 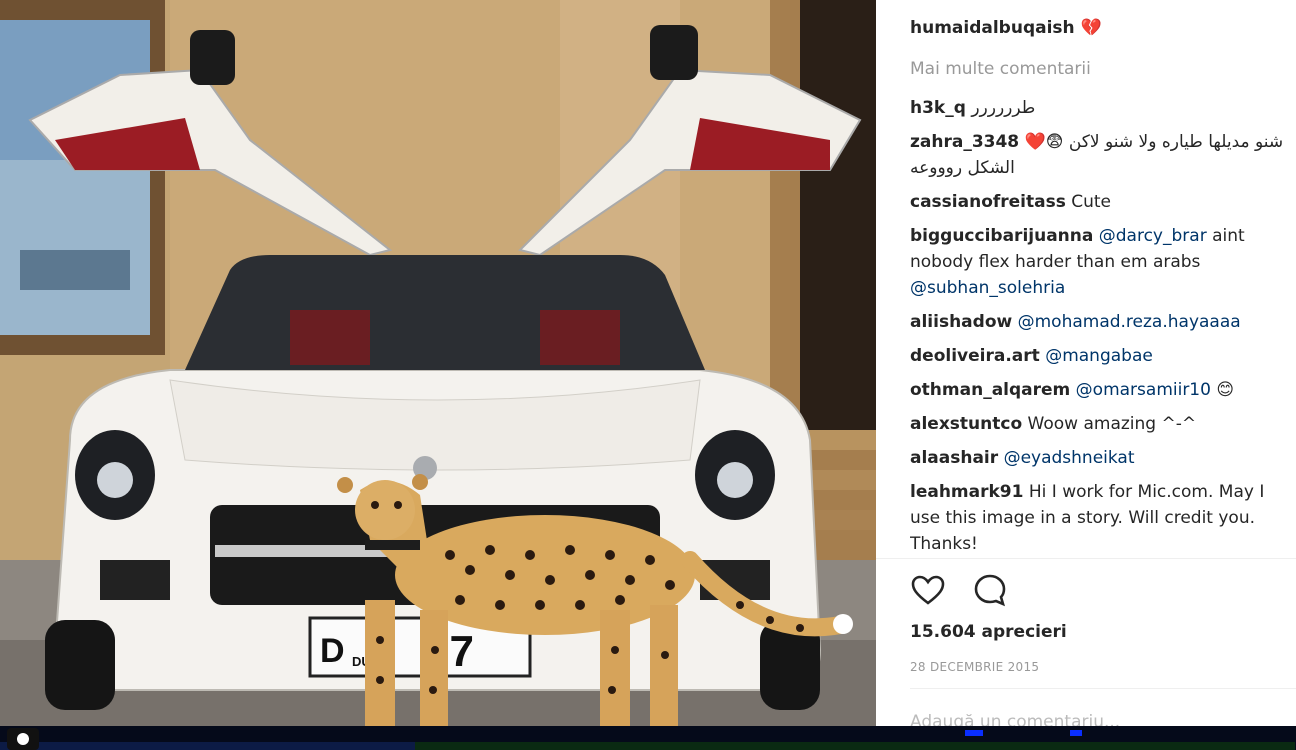 I want to click on comment-item: deoliveira.art @mangabae, so click(x=1103, y=356).